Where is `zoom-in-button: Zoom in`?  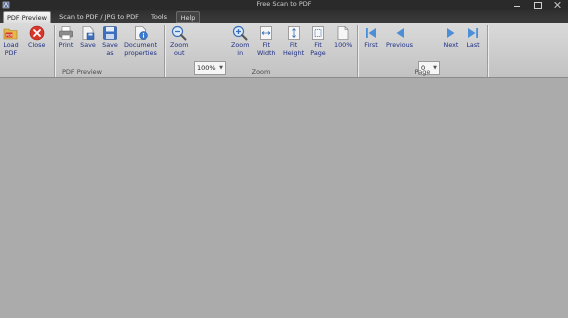 zoom-in-button: Zoom in is located at coordinates (240, 41).